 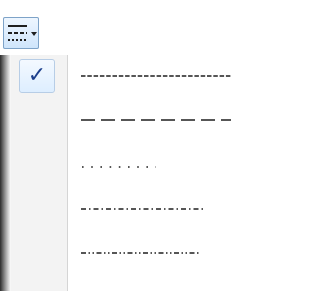 What do you see at coordinates (140, 253) in the screenshot?
I see `dash-dot-dot-line-preview` at bounding box center [140, 253].